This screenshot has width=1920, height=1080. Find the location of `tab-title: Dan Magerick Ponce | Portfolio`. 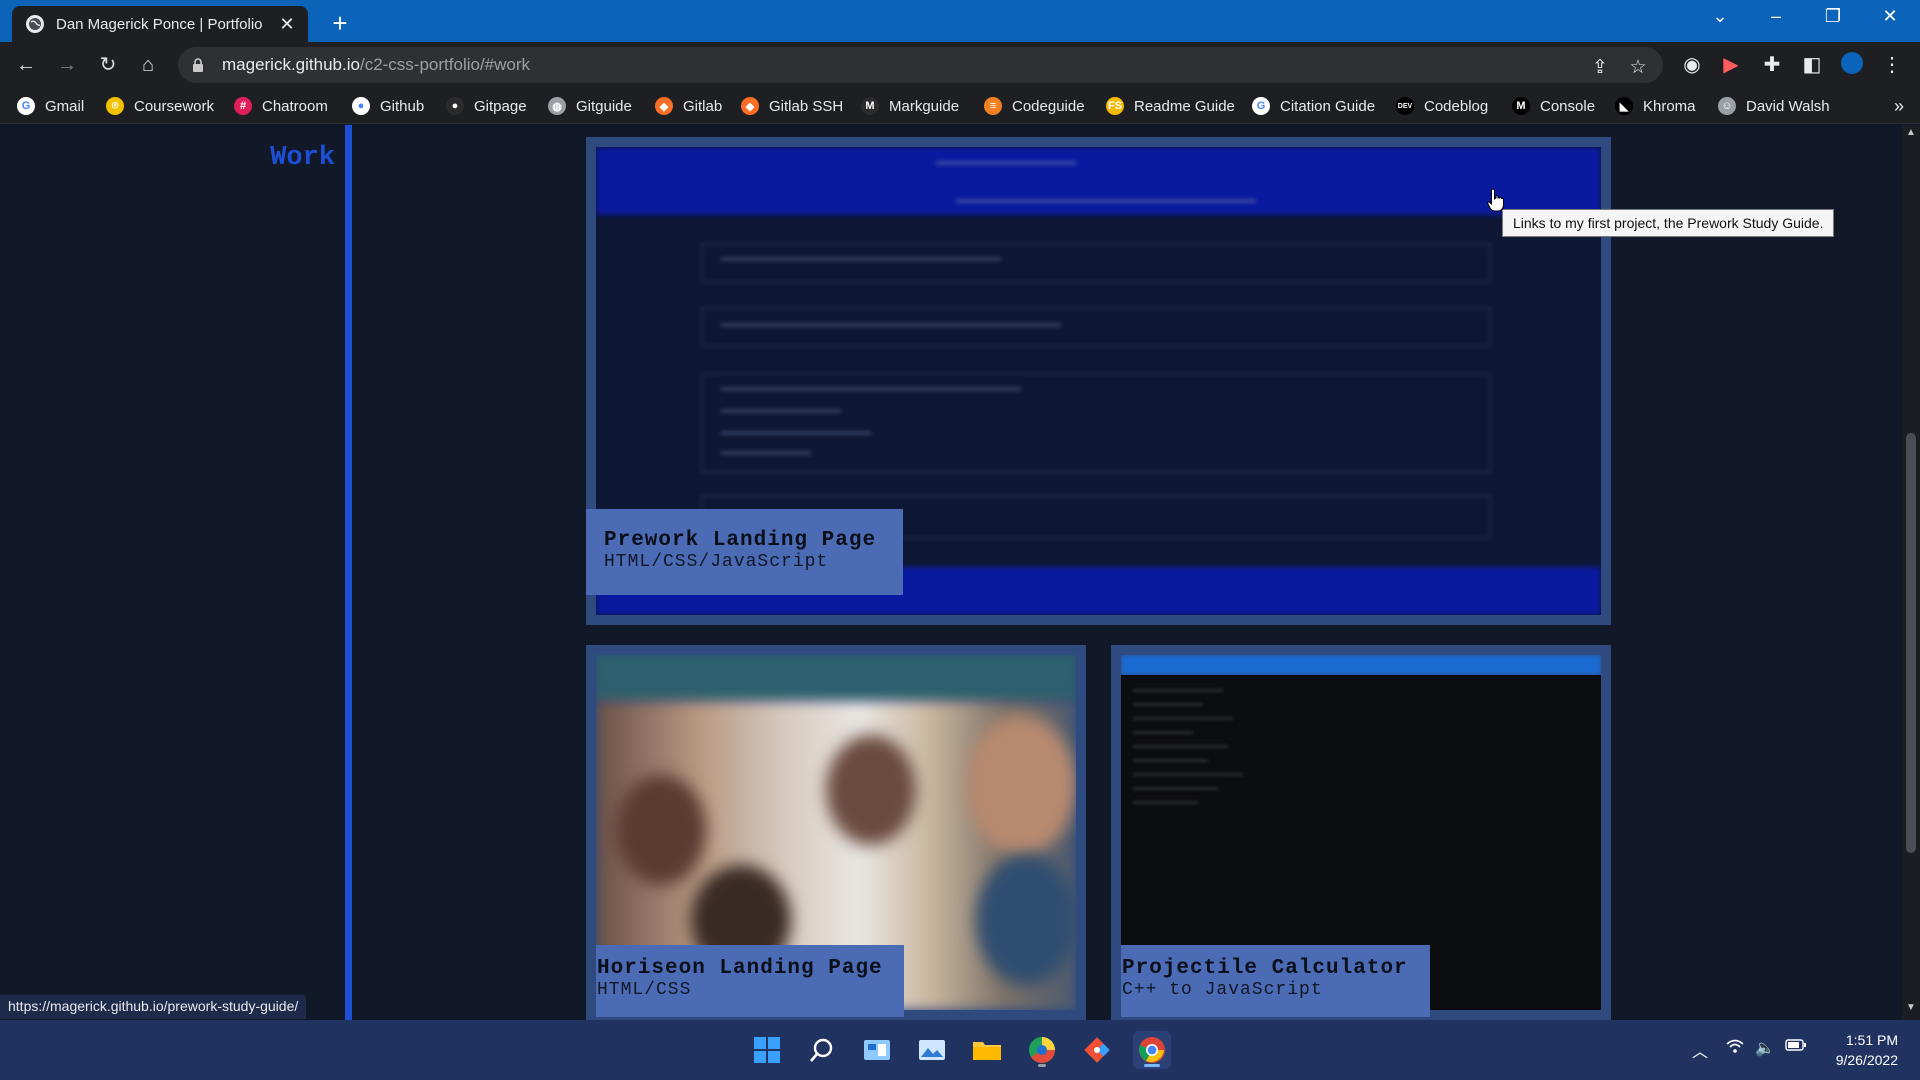

tab-title: Dan Magerick Ponce | Portfolio is located at coordinates (159, 24).